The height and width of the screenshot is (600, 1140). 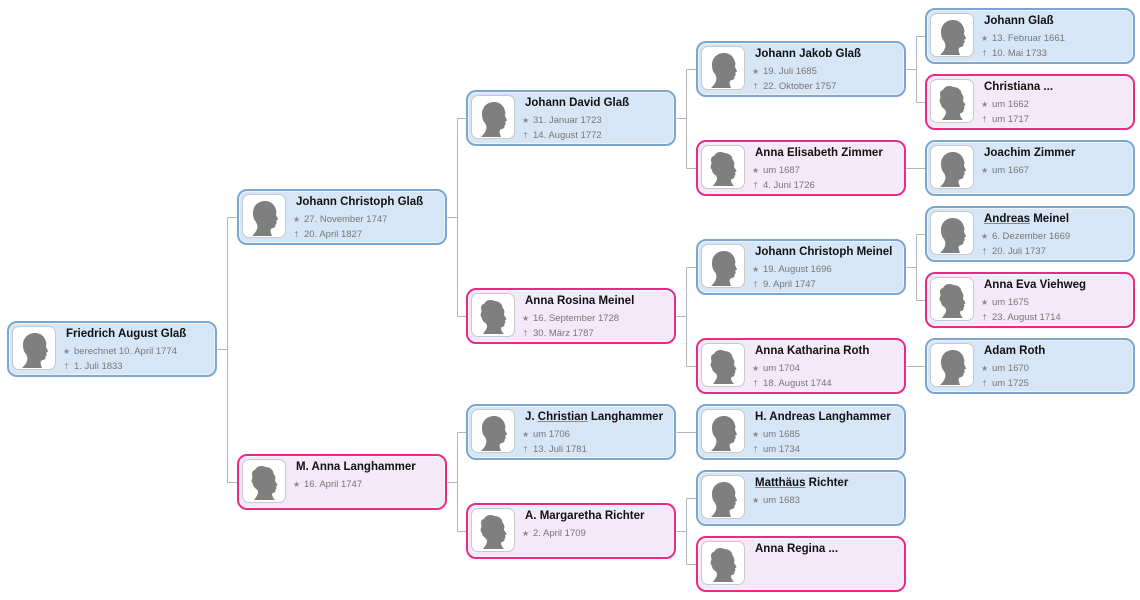 What do you see at coordinates (776, 170) in the screenshot?
I see `birth-date: ★ um 1687` at bounding box center [776, 170].